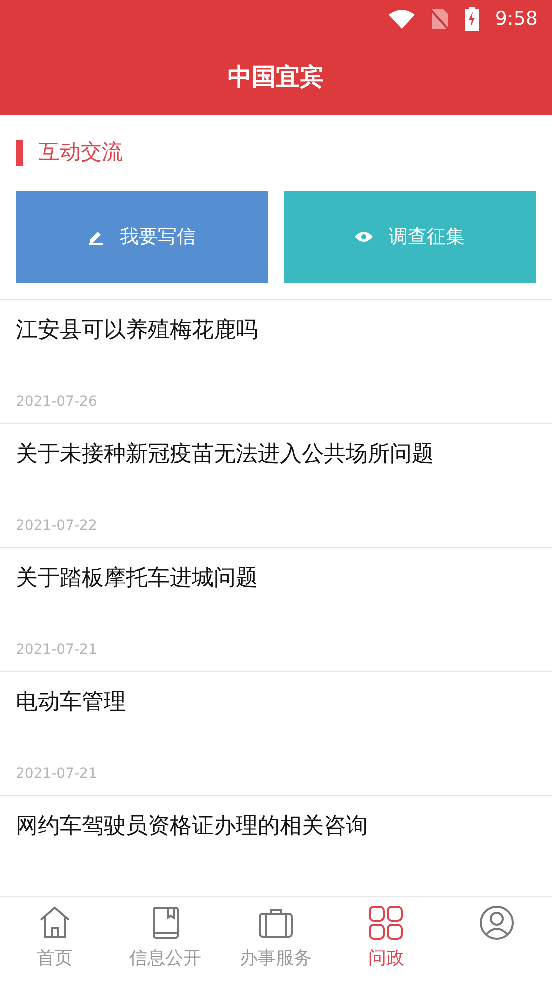  Describe the element at coordinates (276, 454) in the screenshot. I see `post-title: 关于未接种新冠疫苗无法进入公共场所问题` at that location.